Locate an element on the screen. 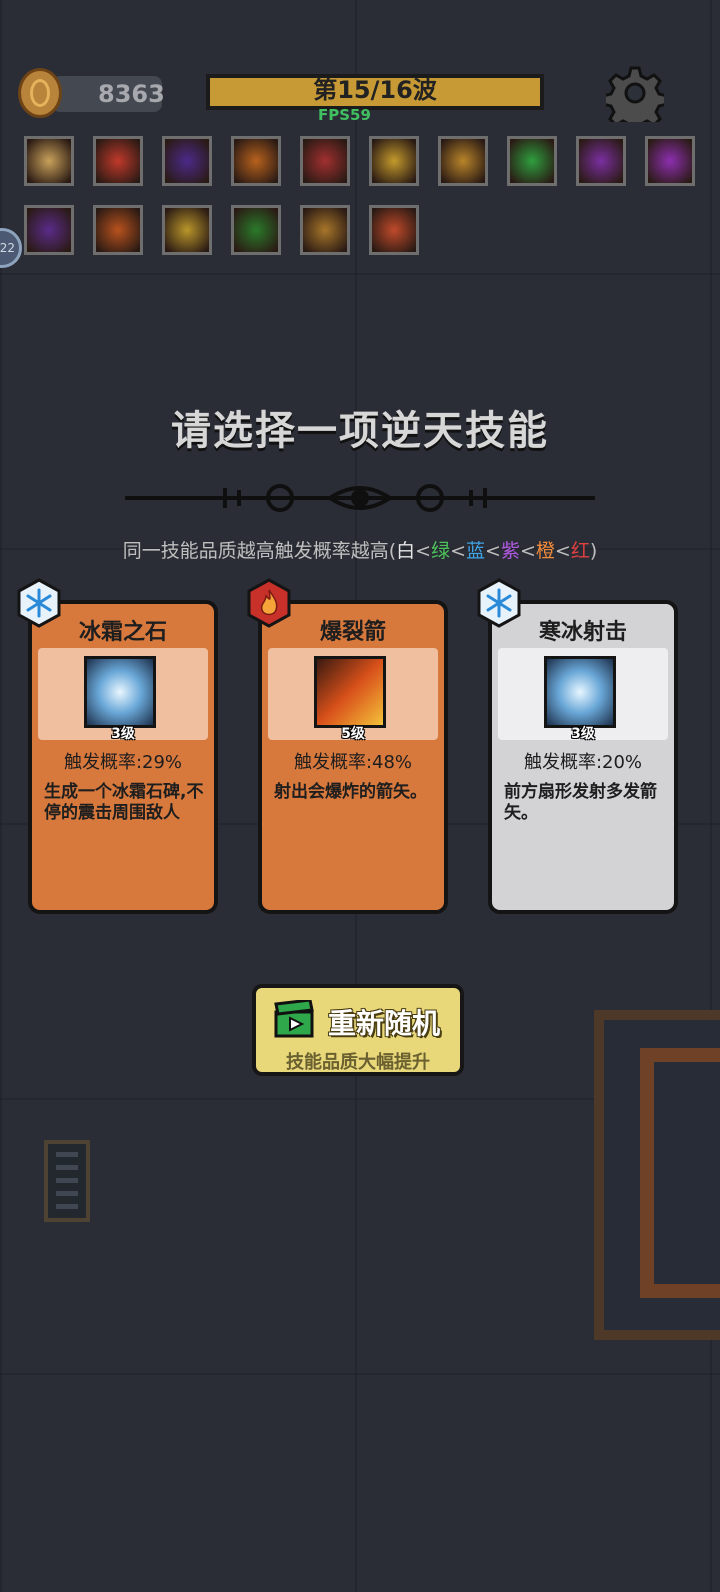 The height and width of the screenshot is (1592, 720). divider-ornament-icon is located at coordinates (360, 498).